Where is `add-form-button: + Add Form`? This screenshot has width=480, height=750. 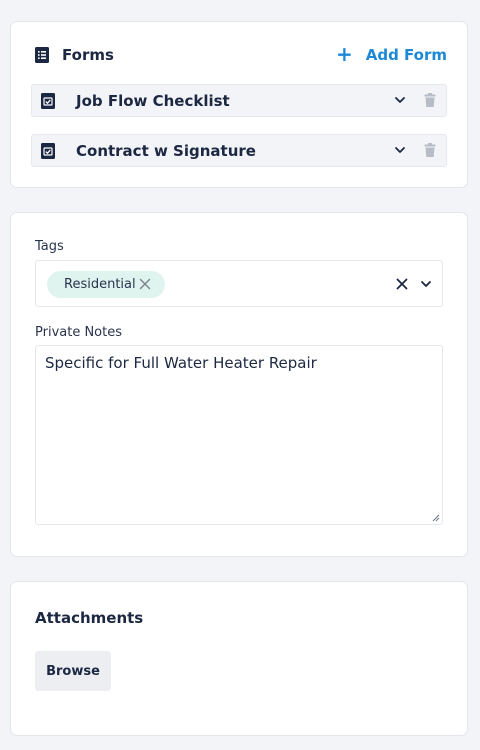 add-form-button: + Add Form is located at coordinates (391, 54).